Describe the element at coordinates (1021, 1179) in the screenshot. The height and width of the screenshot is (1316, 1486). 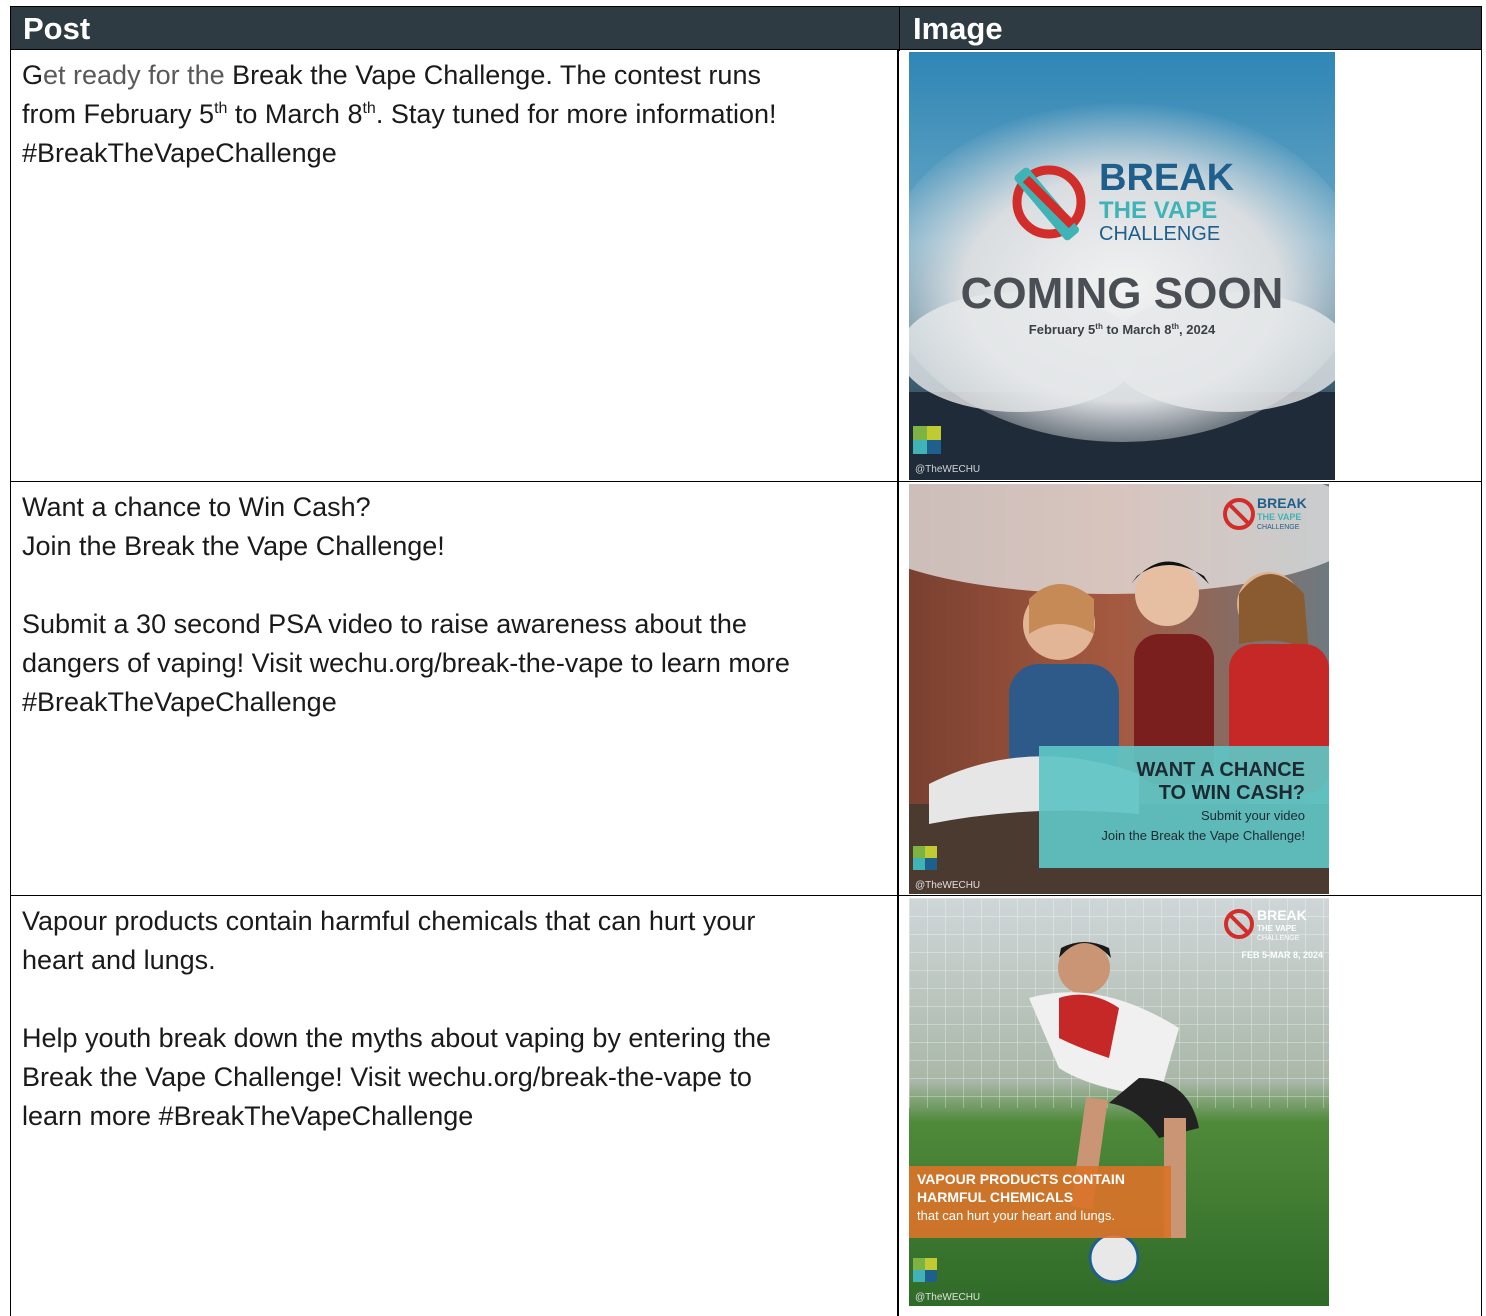
I see `chem-headline-1: VAPOUR PRODUCTS CONTAIN` at that location.